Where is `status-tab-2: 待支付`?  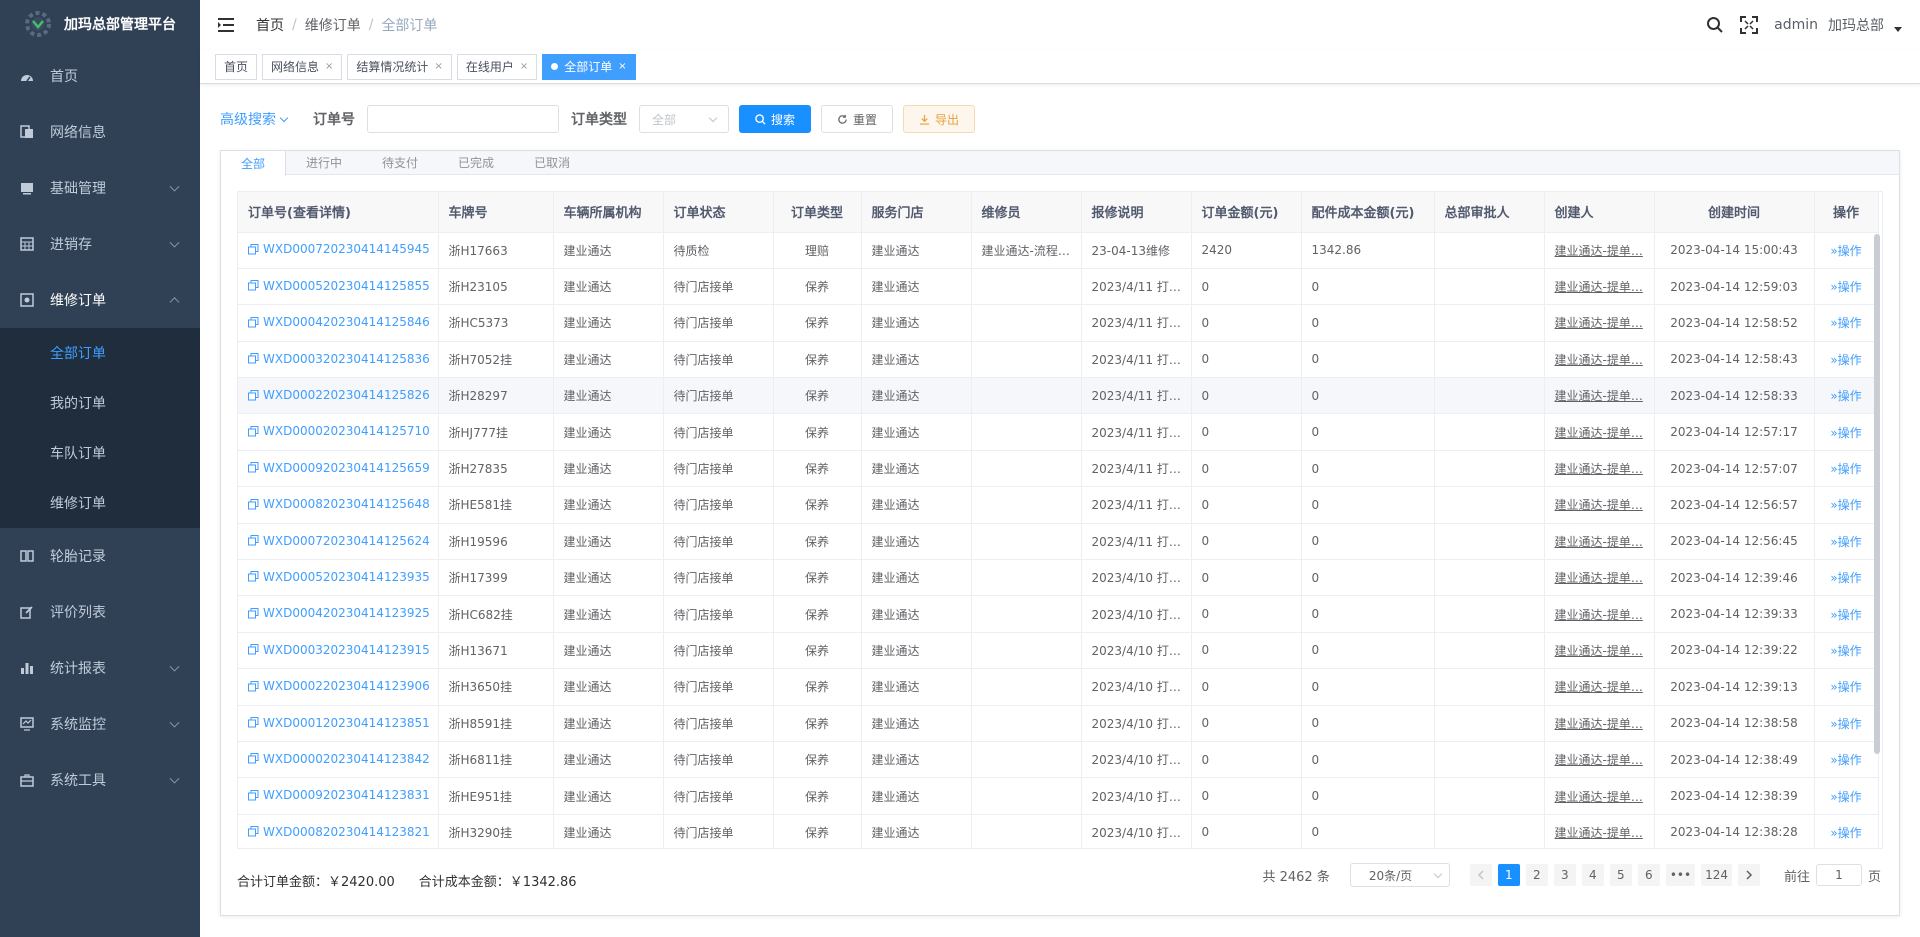 status-tab-2: 待支付 is located at coordinates (400, 162).